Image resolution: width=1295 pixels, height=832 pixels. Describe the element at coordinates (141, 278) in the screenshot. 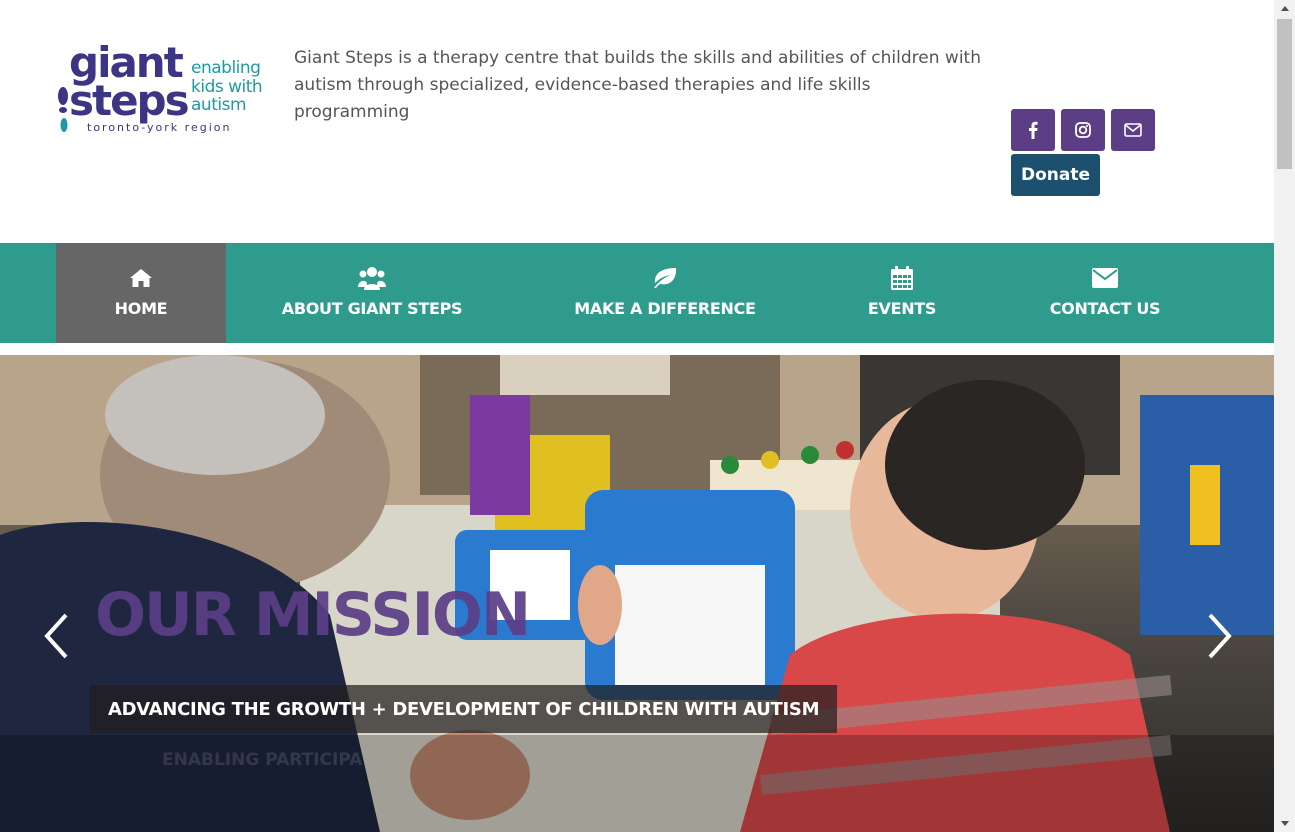

I see `home-icon` at that location.